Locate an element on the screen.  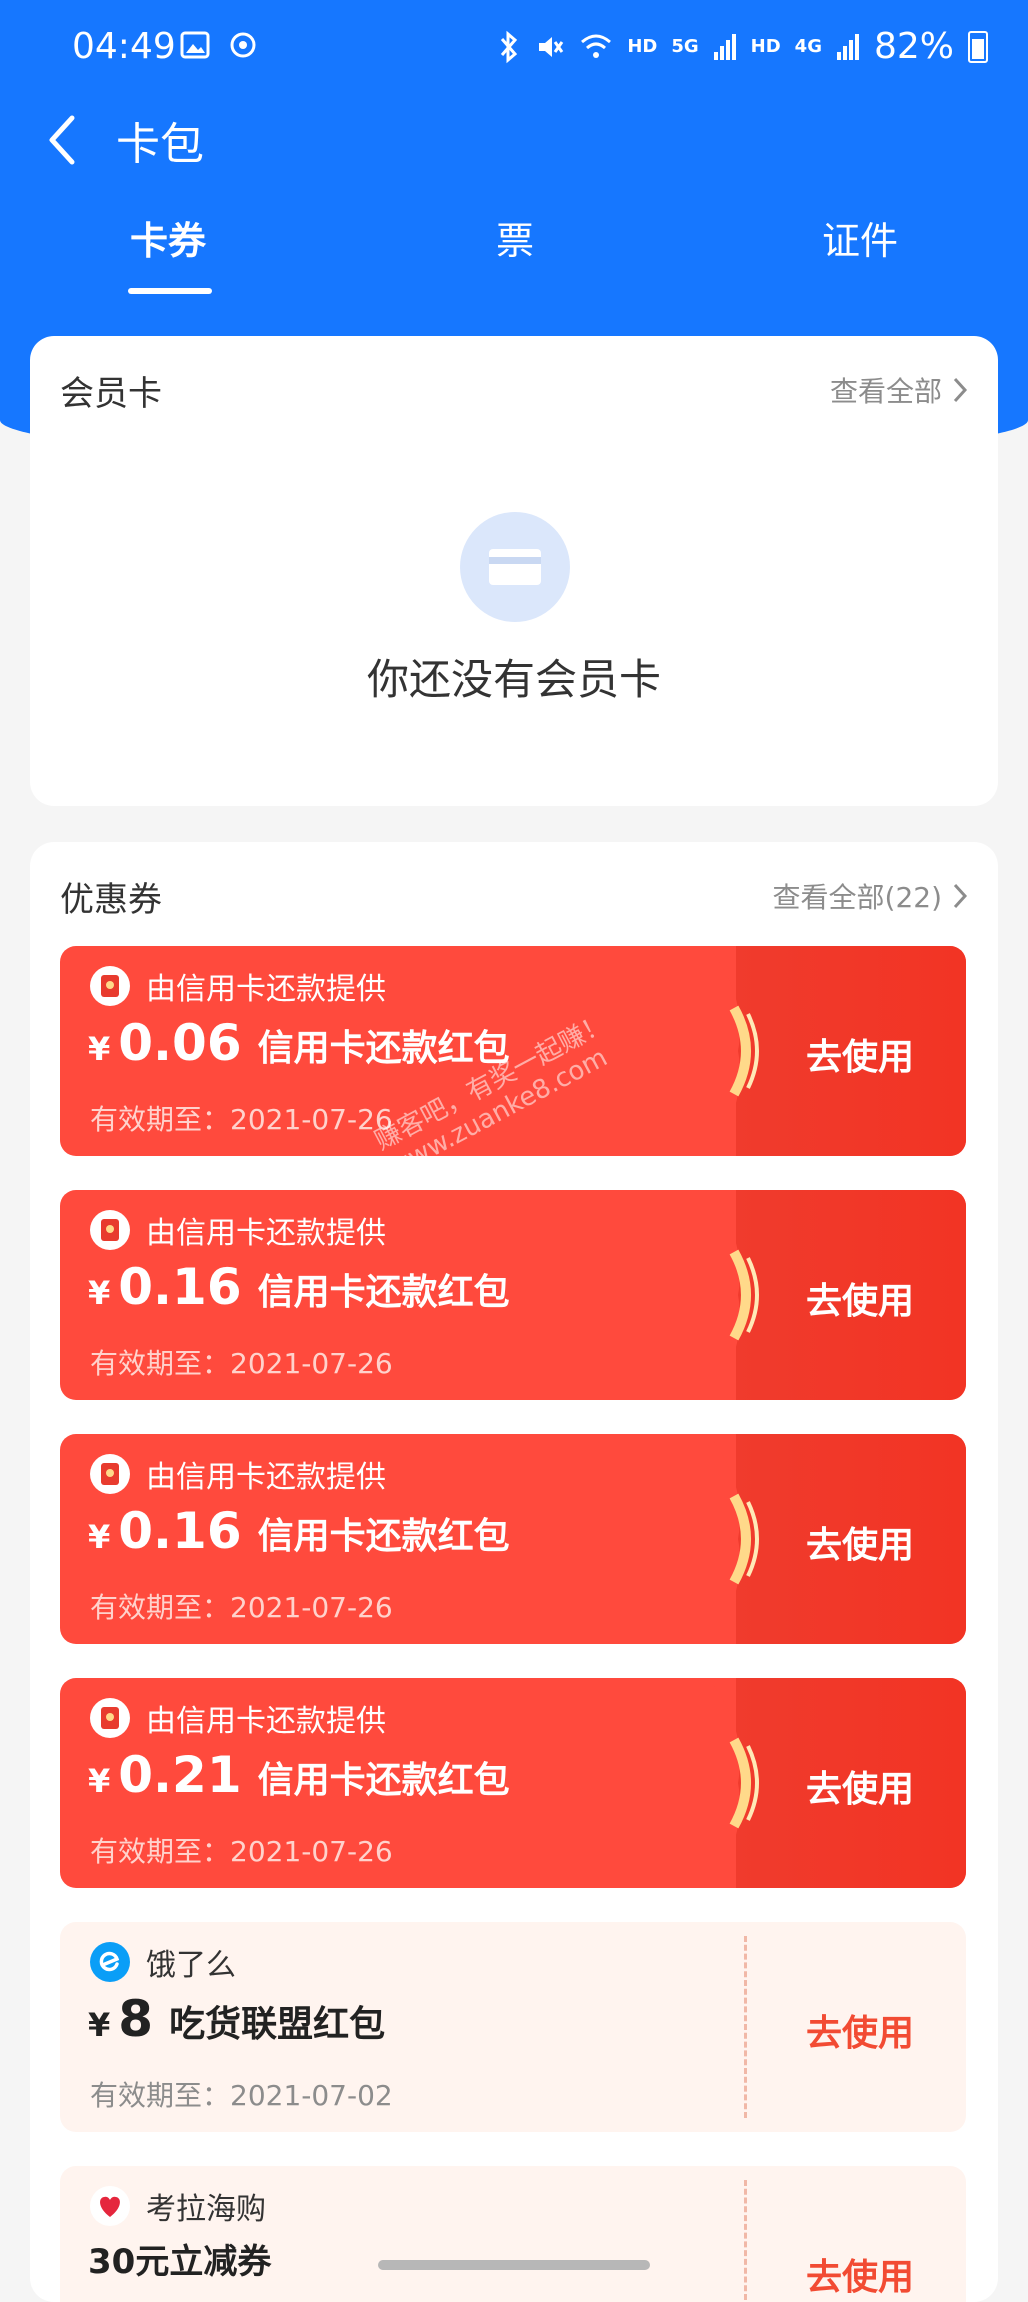
status-bar: 04:49 HD 5G HD 4G 82% is located at coordinates (514, 48).